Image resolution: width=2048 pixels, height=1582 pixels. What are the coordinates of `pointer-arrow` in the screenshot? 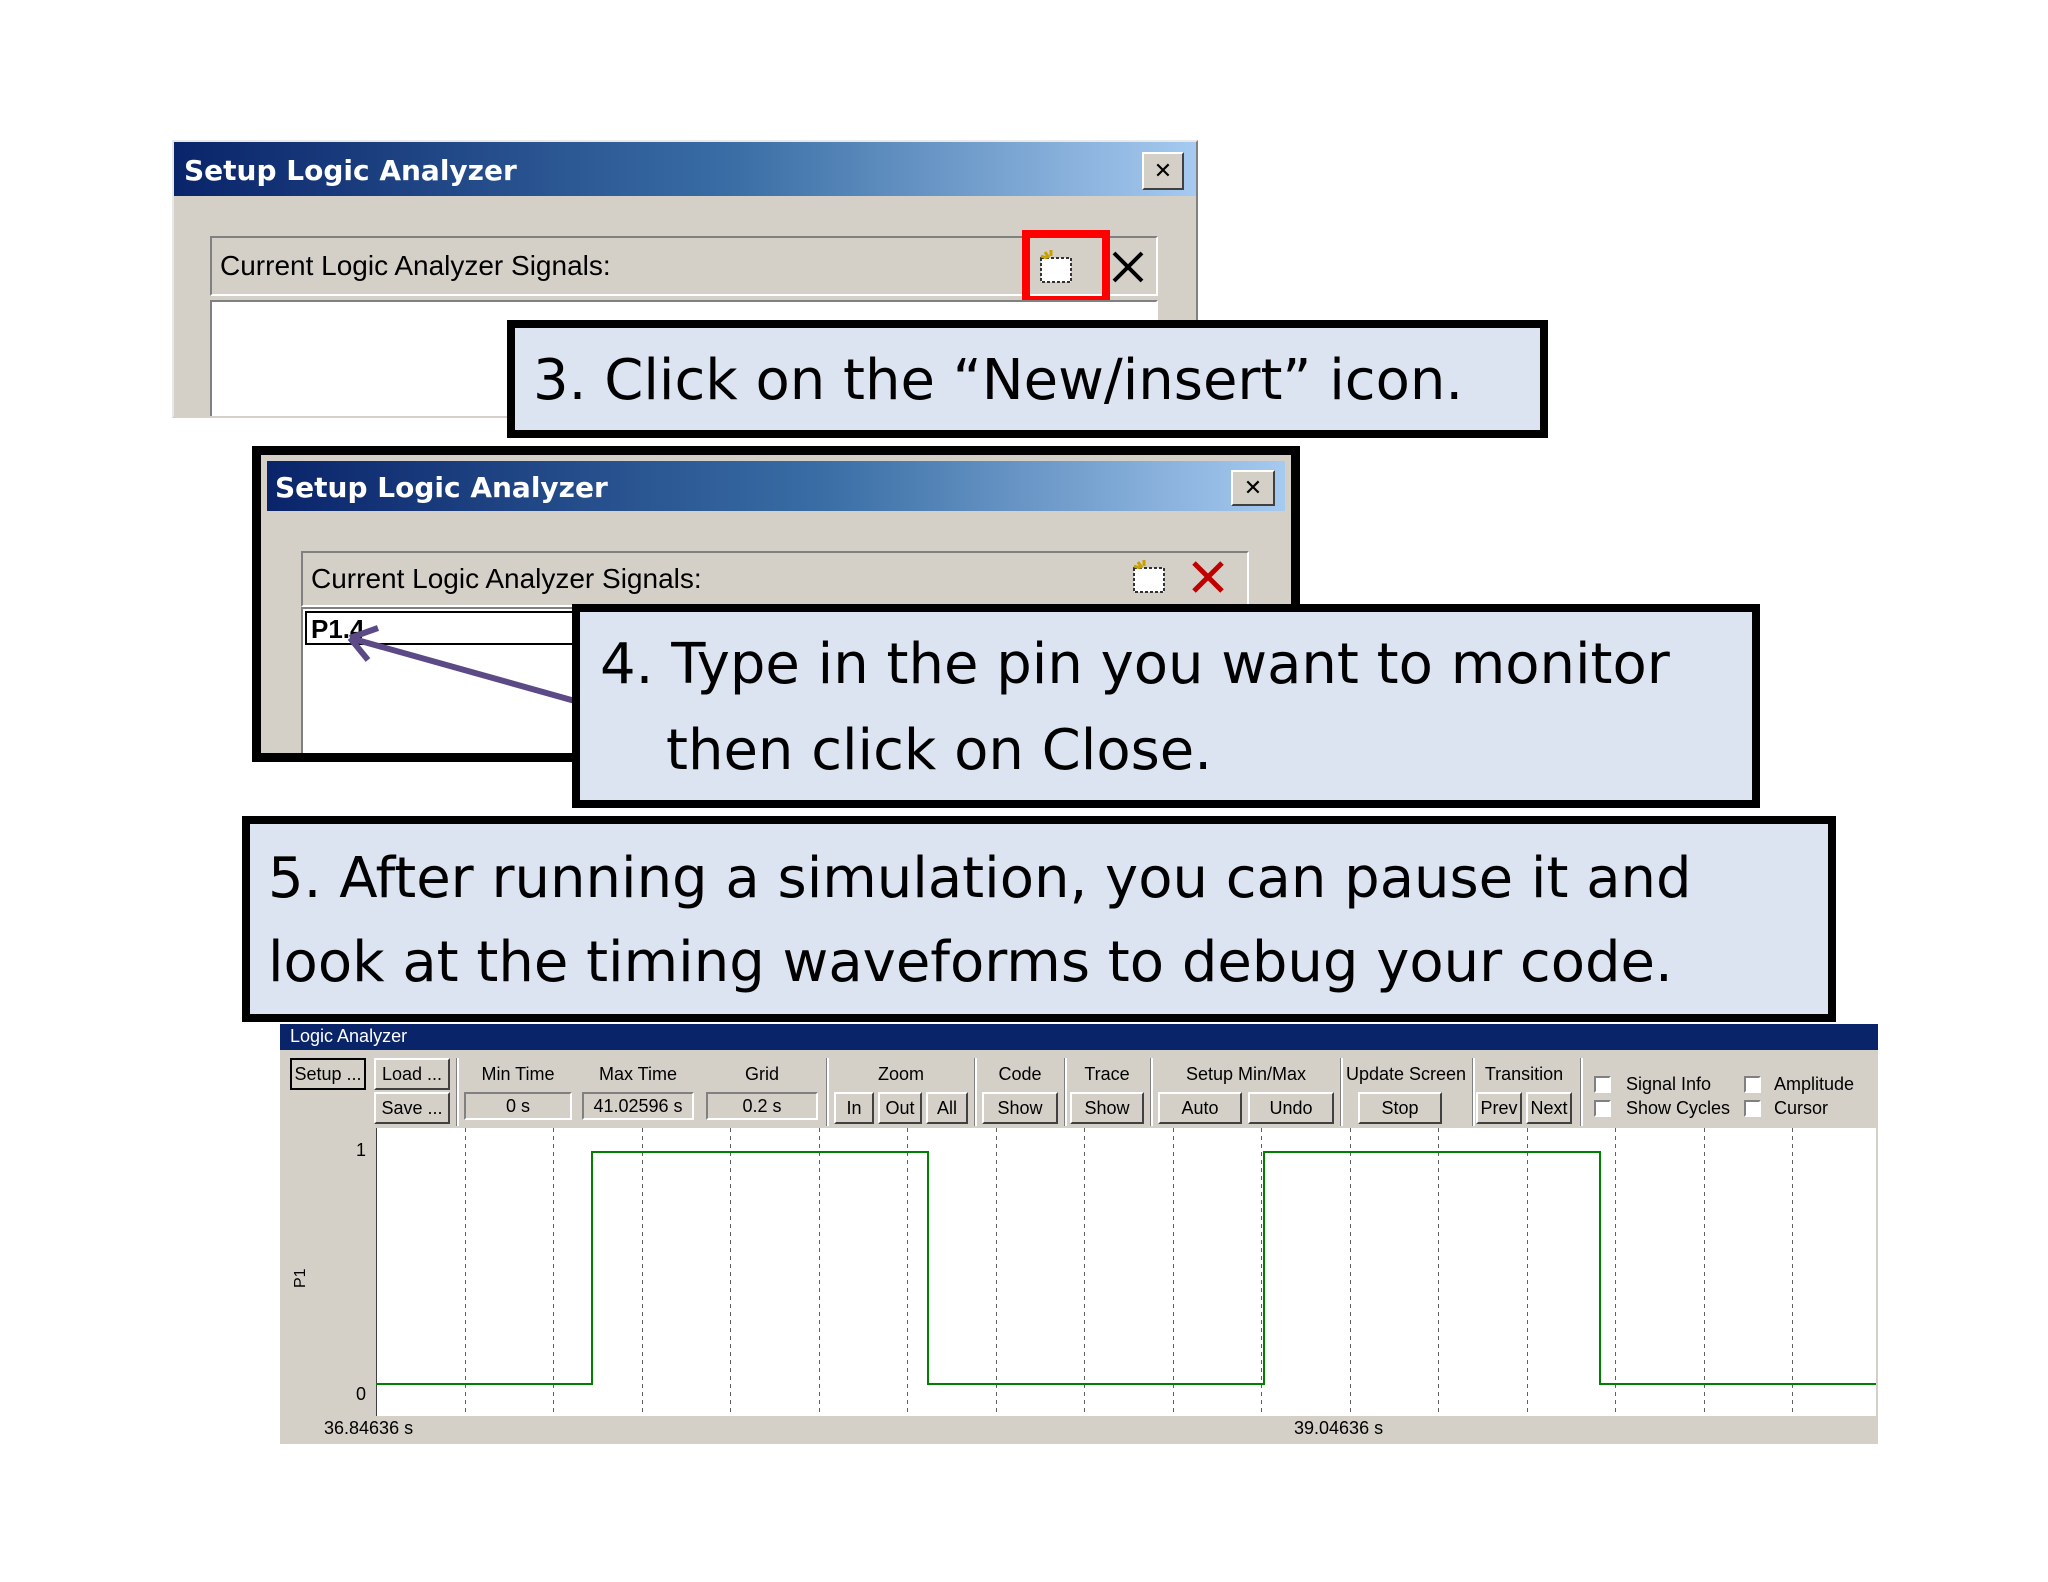 It's located at (474, 668).